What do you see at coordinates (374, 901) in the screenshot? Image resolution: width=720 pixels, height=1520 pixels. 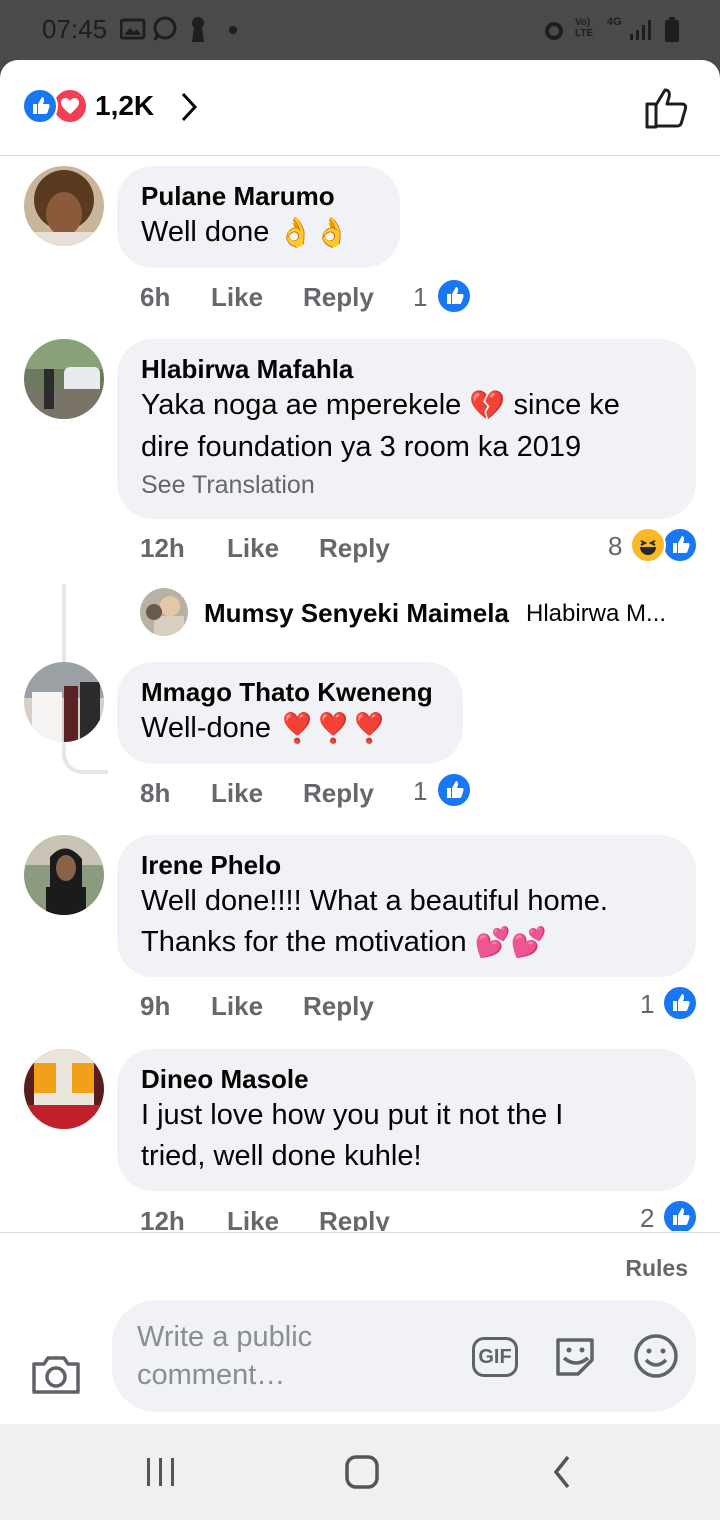 I see `comment-text: Well done!!!! What a beautiful home.` at bounding box center [374, 901].